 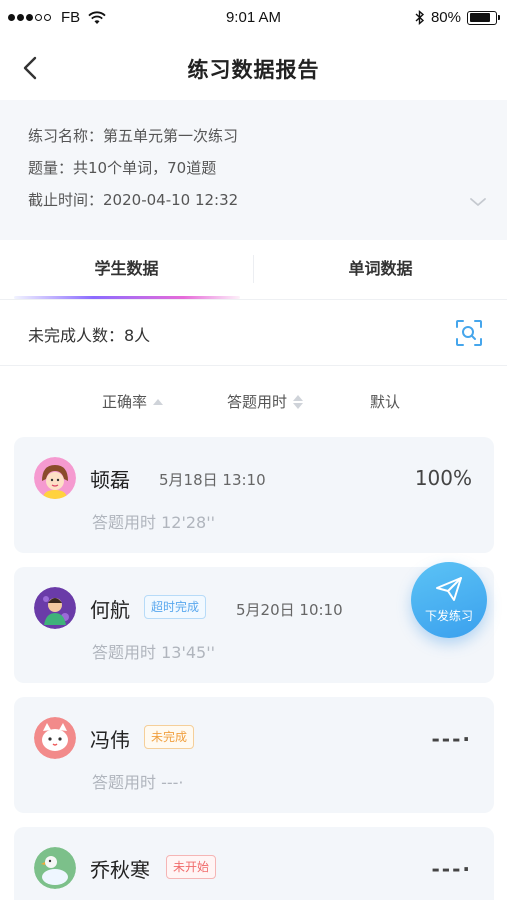 What do you see at coordinates (154, 522) in the screenshot?
I see `answer-duration: 答题用时 12'28''` at bounding box center [154, 522].